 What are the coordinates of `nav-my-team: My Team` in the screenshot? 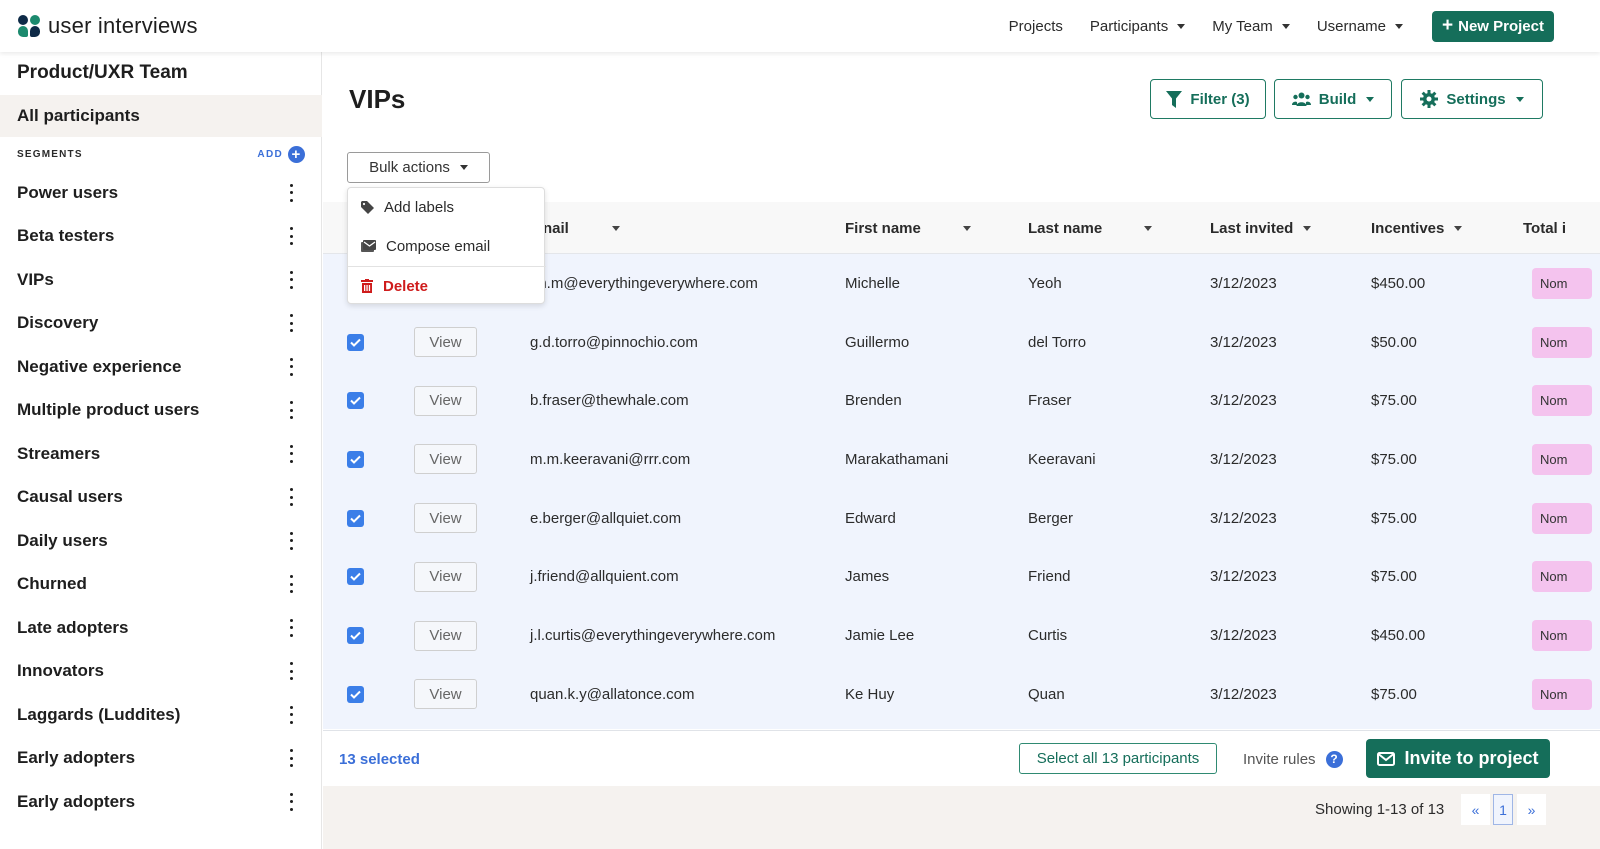 It's located at (1251, 26).